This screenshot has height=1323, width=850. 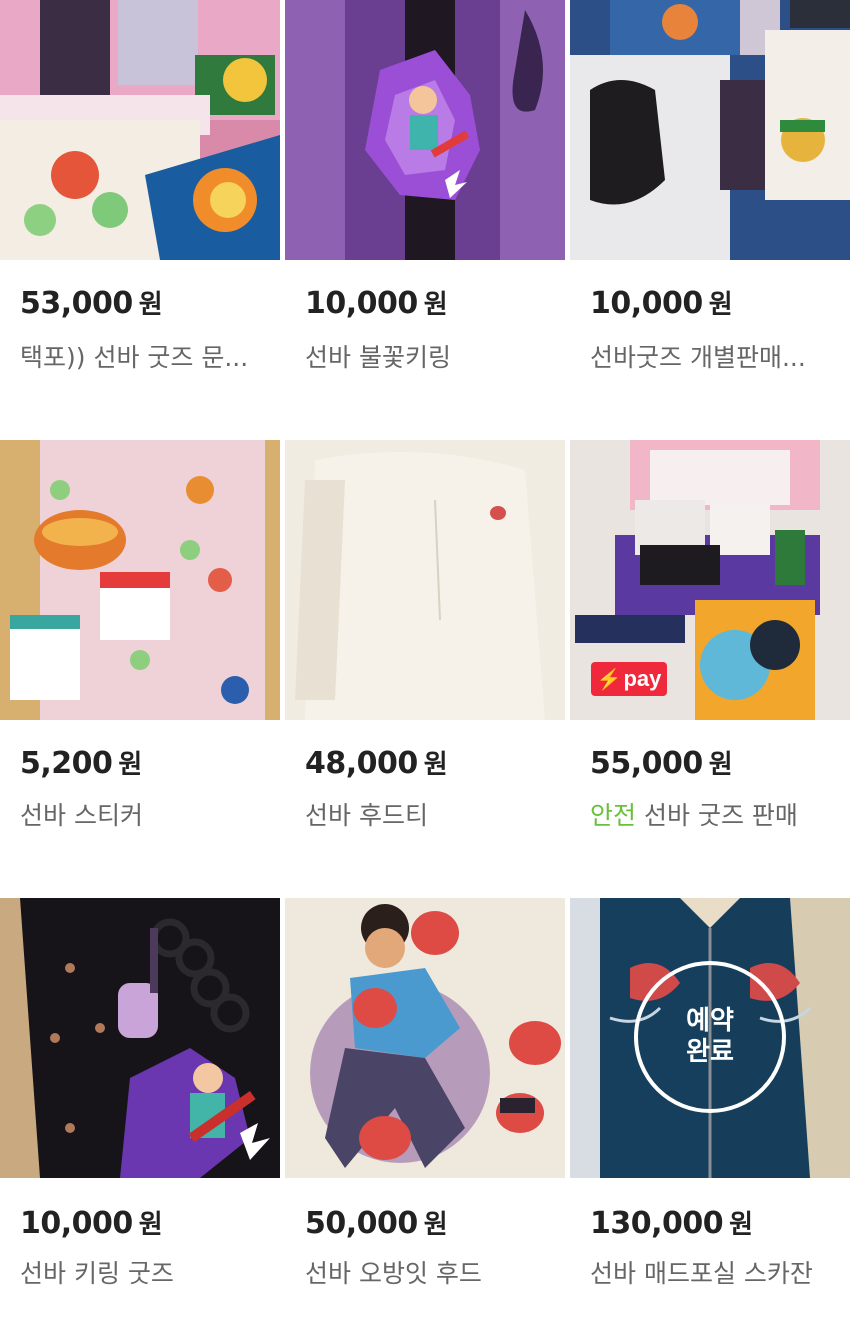 I want to click on listing-card: 5,200 원 선바 스티커, so click(x=140, y=635).